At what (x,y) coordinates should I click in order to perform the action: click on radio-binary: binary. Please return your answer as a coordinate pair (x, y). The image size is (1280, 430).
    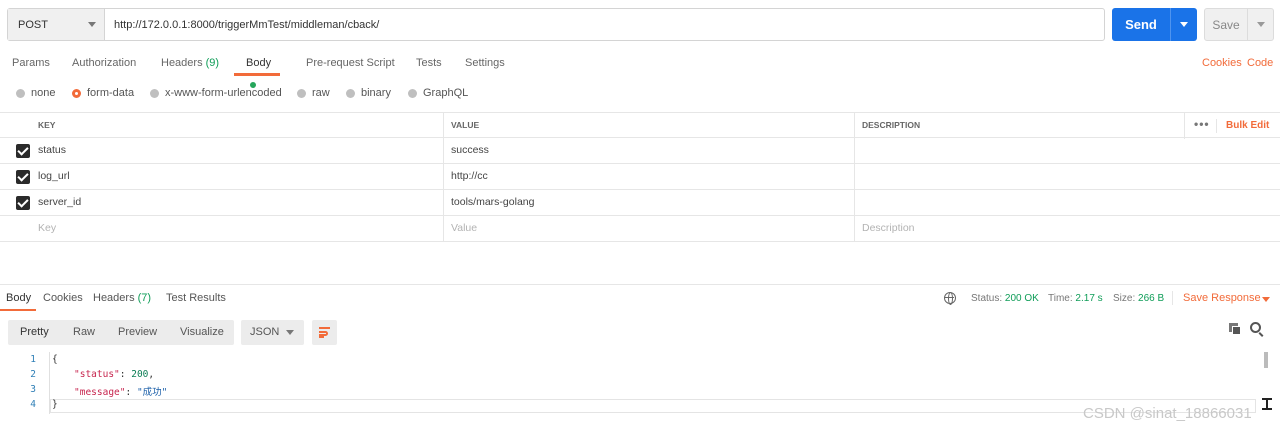
    Looking at the image, I should click on (368, 93).